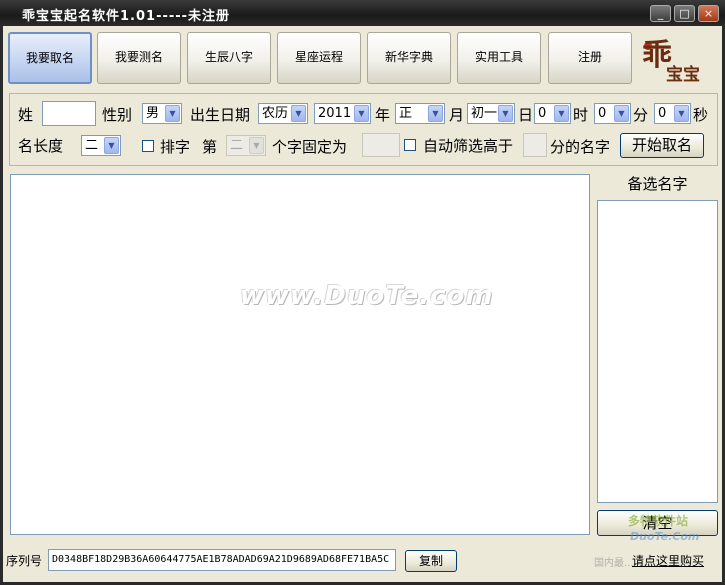 The height and width of the screenshot is (585, 725). What do you see at coordinates (657, 184) in the screenshot?
I see `candidates-header: 备选名字` at bounding box center [657, 184].